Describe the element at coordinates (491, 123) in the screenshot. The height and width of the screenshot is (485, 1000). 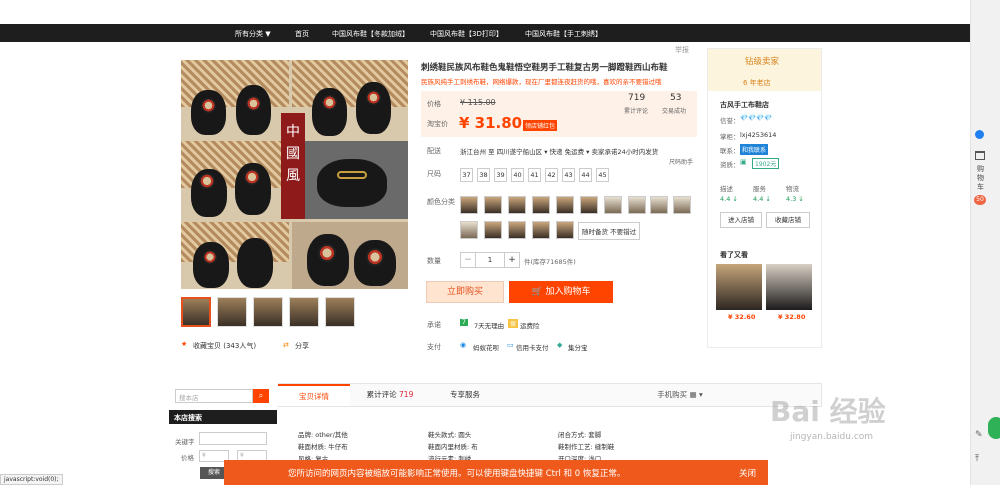
I see `promo-price: ¥ 31.80` at that location.